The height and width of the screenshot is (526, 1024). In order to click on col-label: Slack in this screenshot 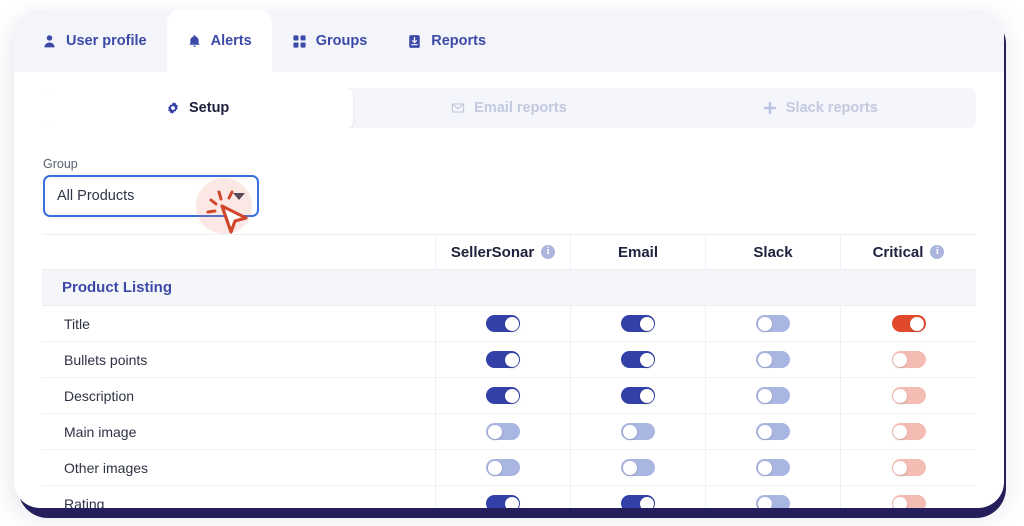, I will do `click(773, 252)`.